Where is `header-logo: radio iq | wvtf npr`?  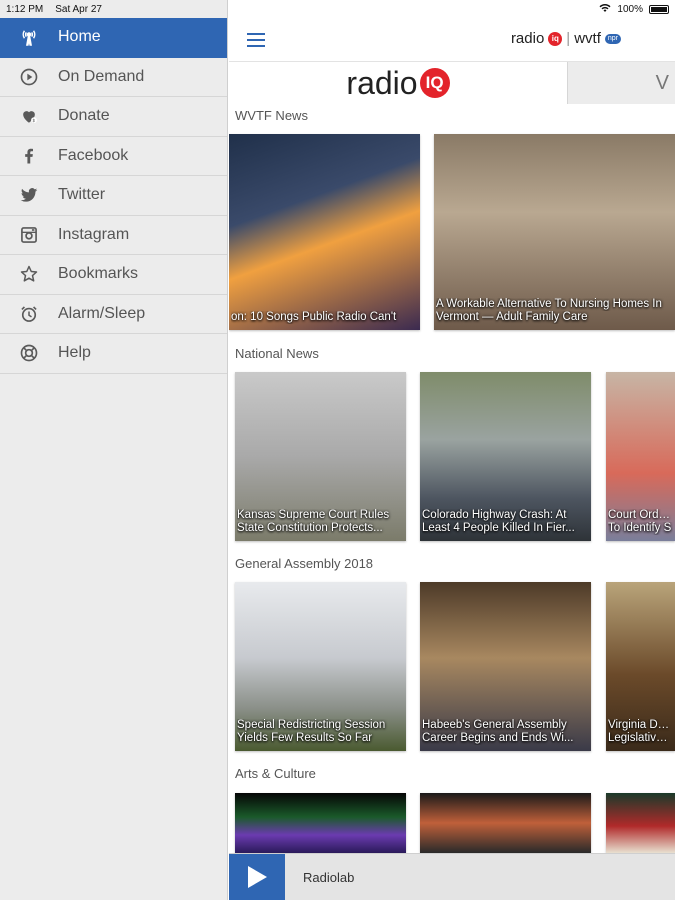
header-logo: radio iq | wvtf npr is located at coordinates (566, 38).